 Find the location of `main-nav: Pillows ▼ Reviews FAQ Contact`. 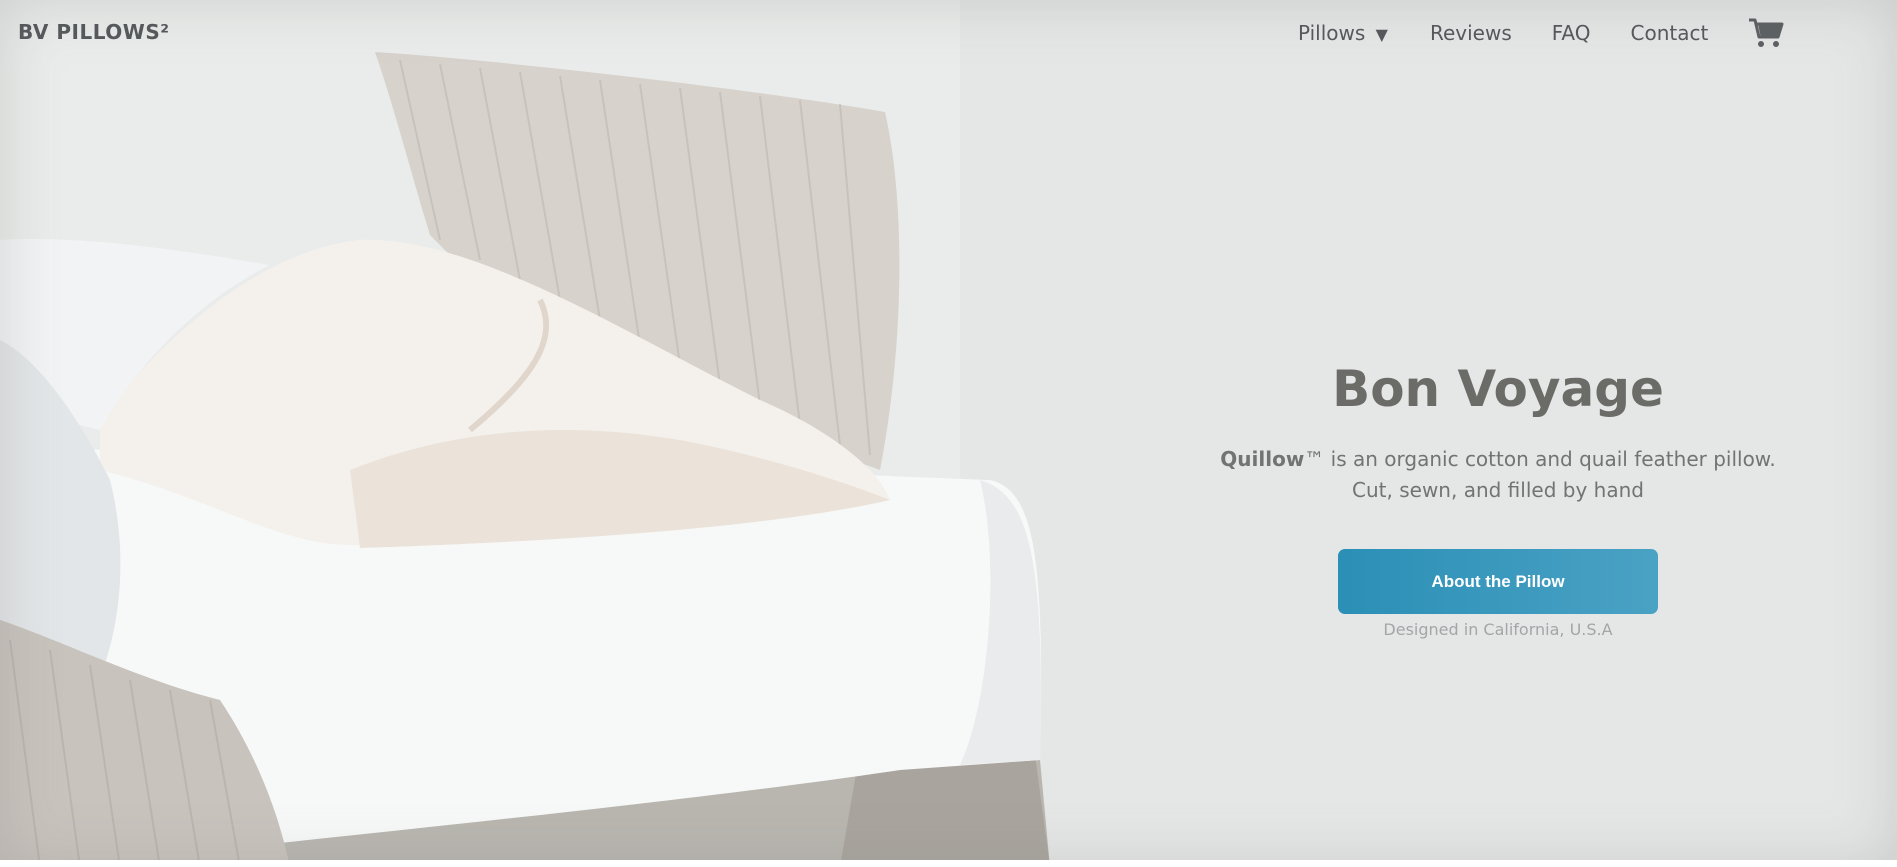

main-nav: Pillows ▼ Reviews FAQ Contact is located at coordinates (1541, 33).